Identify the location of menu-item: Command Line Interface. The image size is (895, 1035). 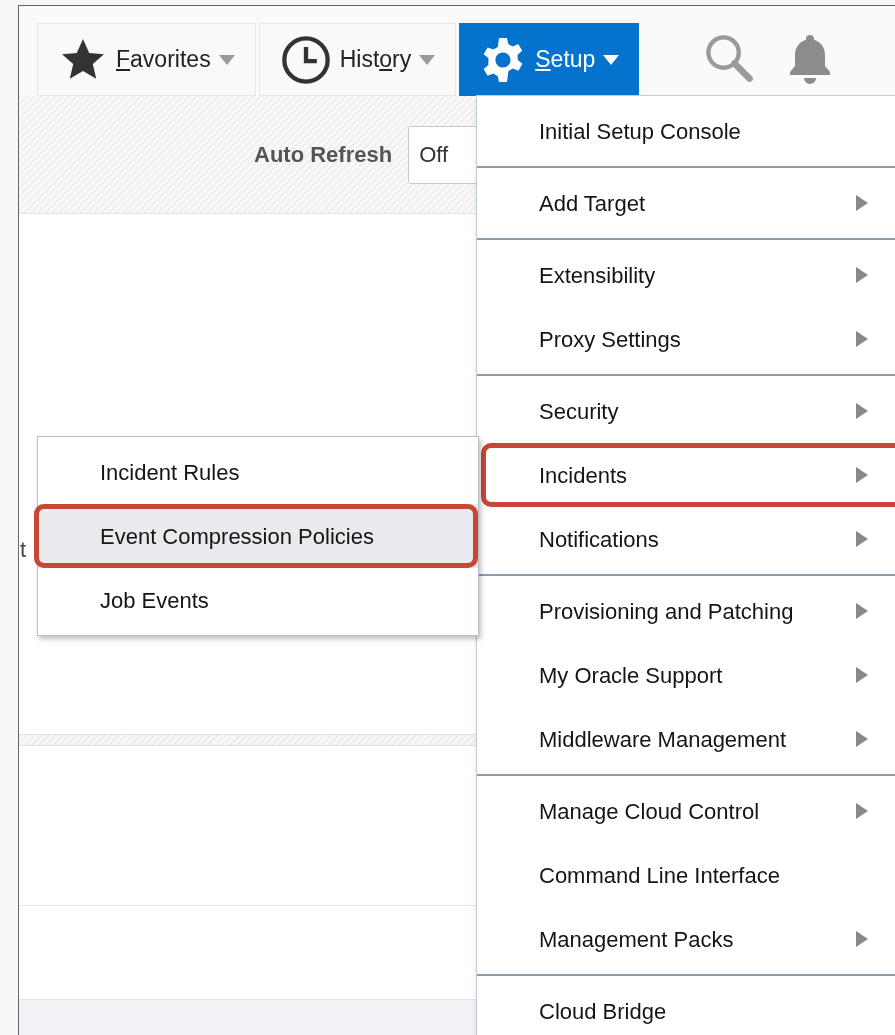
(686, 875).